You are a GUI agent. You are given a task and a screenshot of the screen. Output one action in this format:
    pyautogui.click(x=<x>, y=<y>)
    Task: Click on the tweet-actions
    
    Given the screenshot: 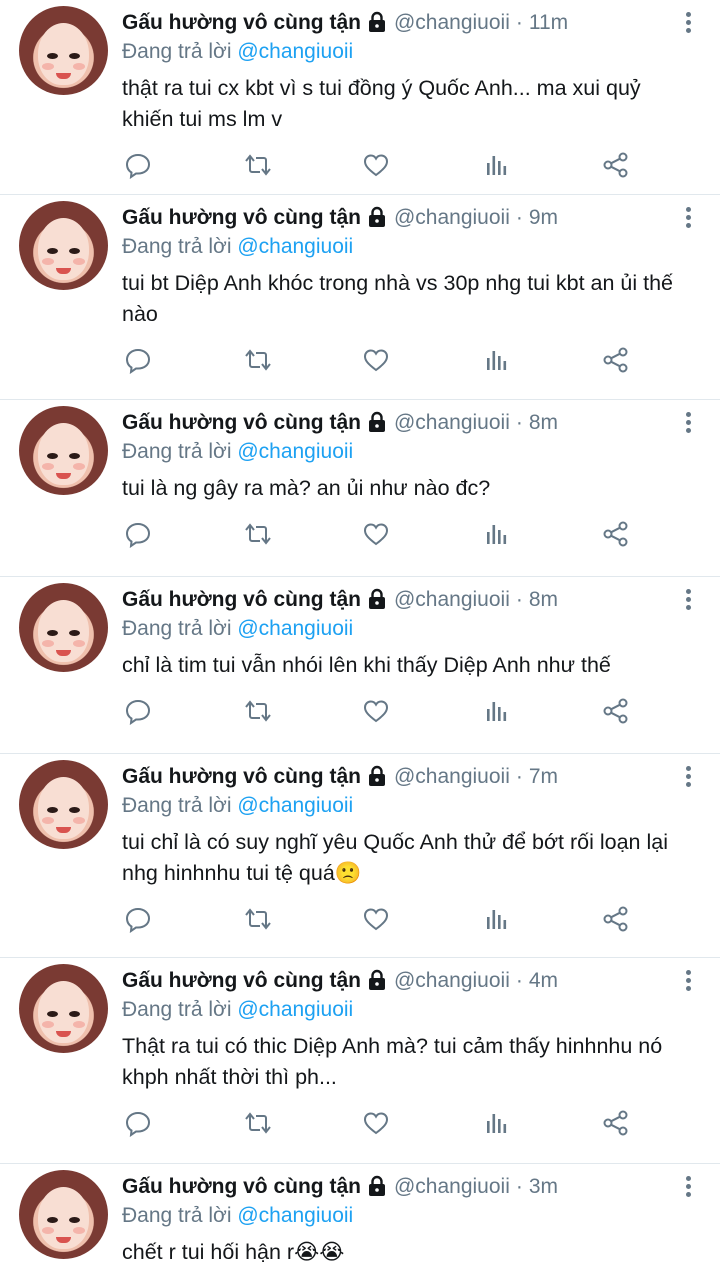 What is the action you would take?
    pyautogui.click(x=421, y=164)
    